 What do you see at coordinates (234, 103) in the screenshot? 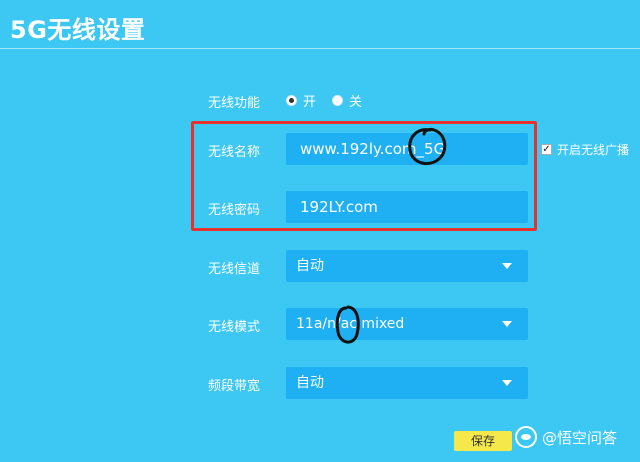
I see `wireless-function-label: 无线功能` at bounding box center [234, 103].